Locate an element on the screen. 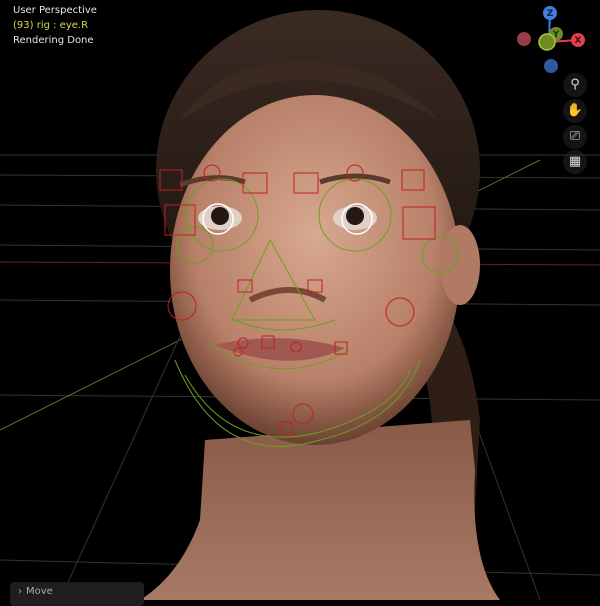 The width and height of the screenshot is (600, 606). chevron-right-icon: › is located at coordinates (20, 591).